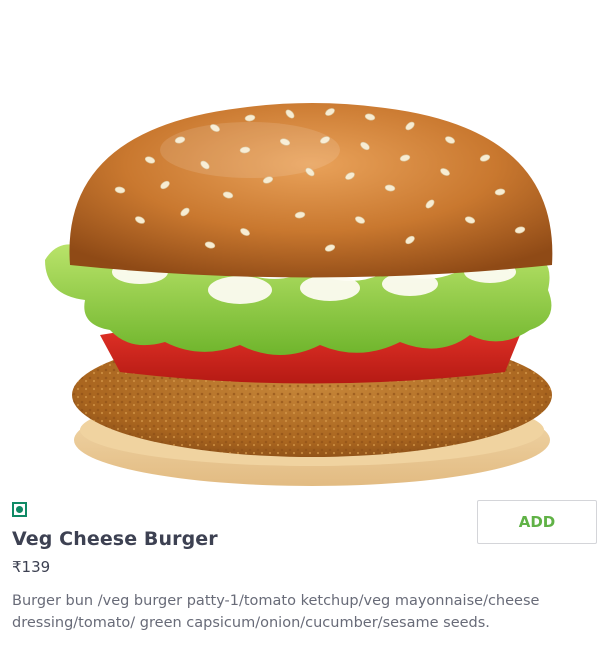  I want to click on veg-indicator-icon, so click(19, 509).